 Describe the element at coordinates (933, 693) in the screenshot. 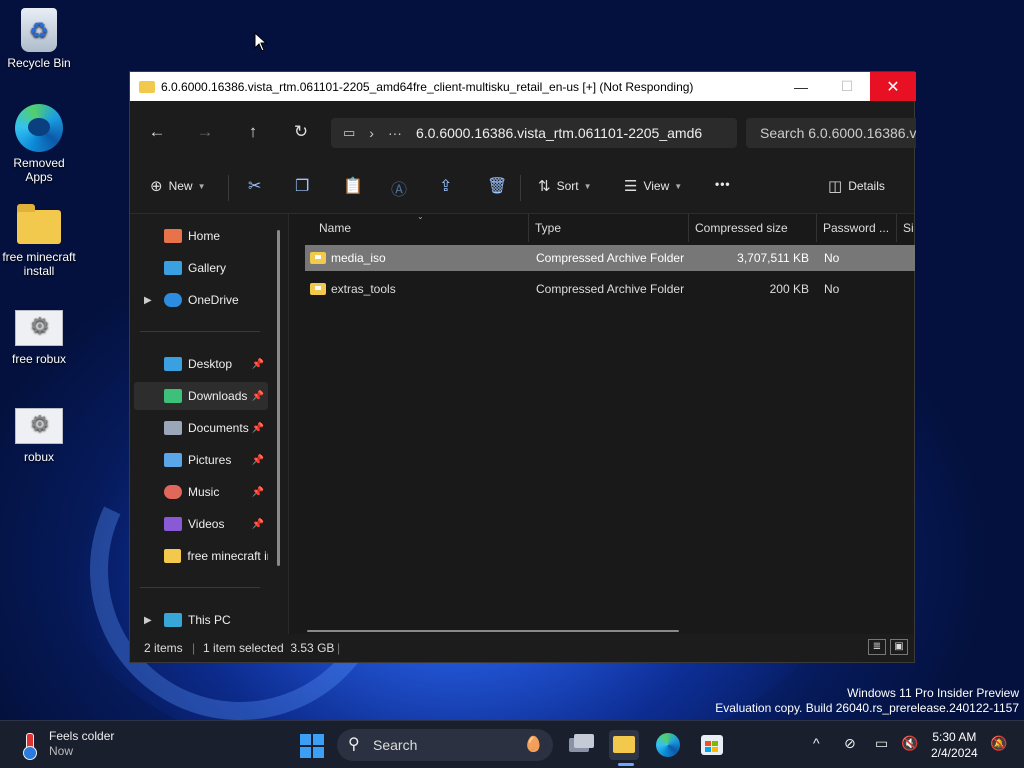

I see `watermark-line-1: Windows 11 Pro Insider Preview` at that location.